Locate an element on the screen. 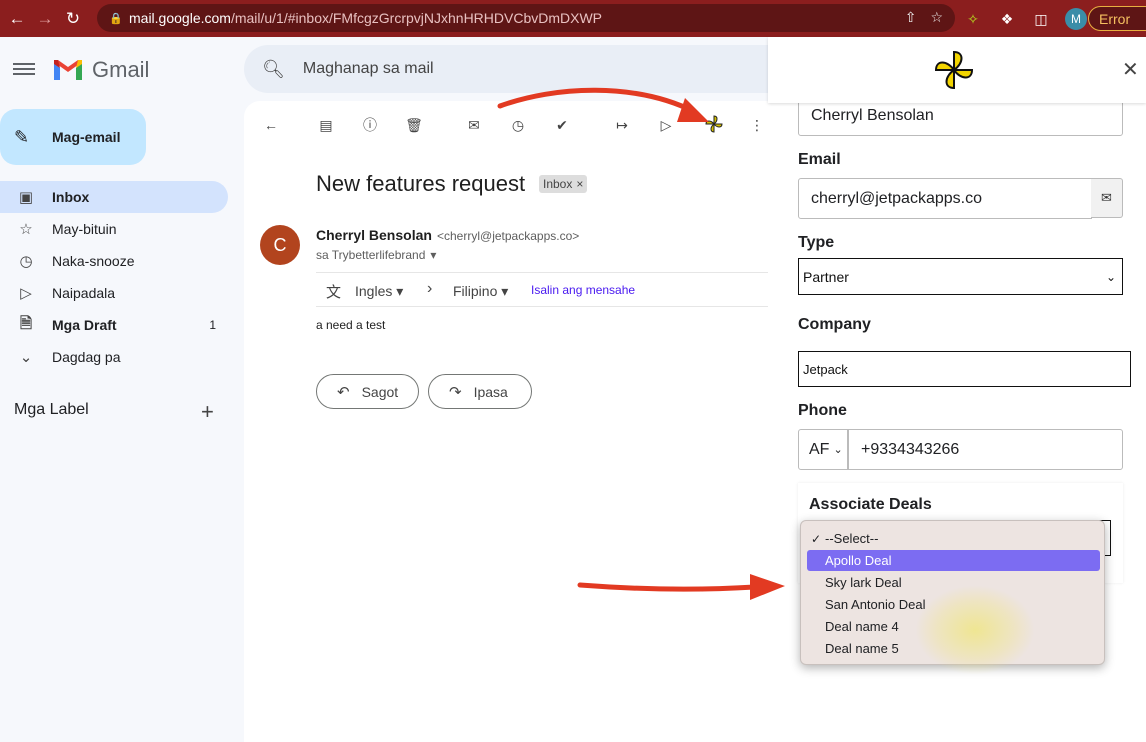  type-select: Partner ⌄ is located at coordinates (960, 276).